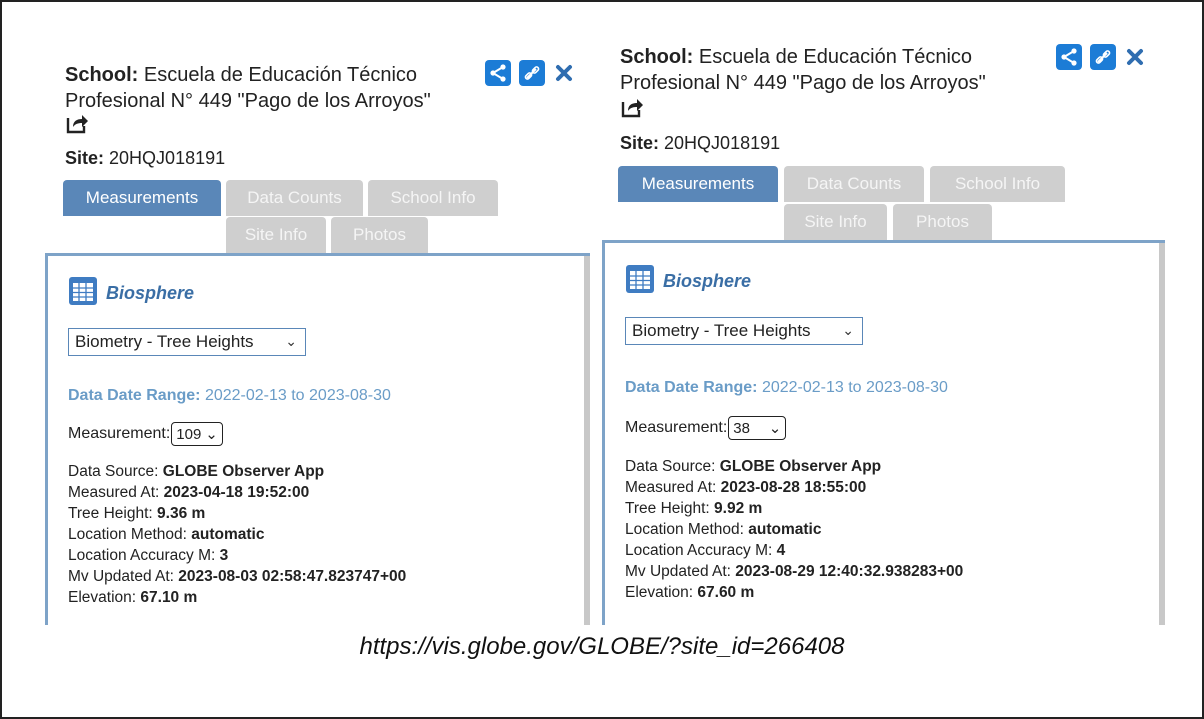 The height and width of the screenshot is (719, 1204). Describe the element at coordinates (659, 592) in the screenshot. I see `detail-label: Elevation:` at that location.